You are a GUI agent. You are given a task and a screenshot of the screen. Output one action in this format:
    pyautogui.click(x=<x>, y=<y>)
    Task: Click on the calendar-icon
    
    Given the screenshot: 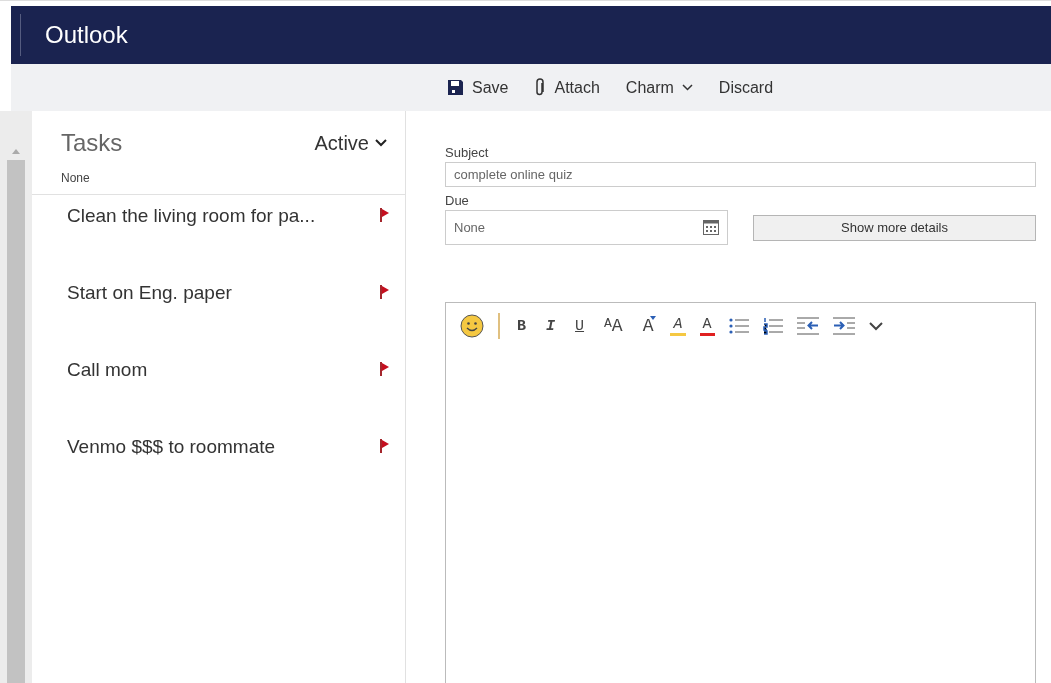 What is the action you would take?
    pyautogui.click(x=711, y=227)
    